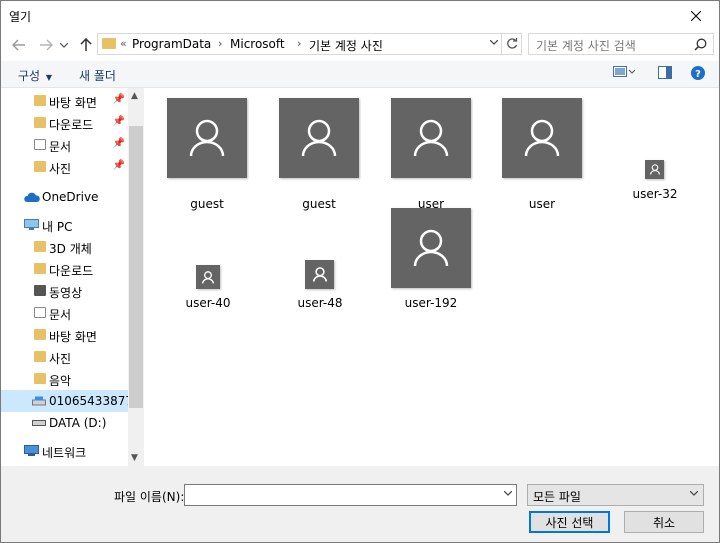  I want to click on preview-pane-button, so click(665, 74).